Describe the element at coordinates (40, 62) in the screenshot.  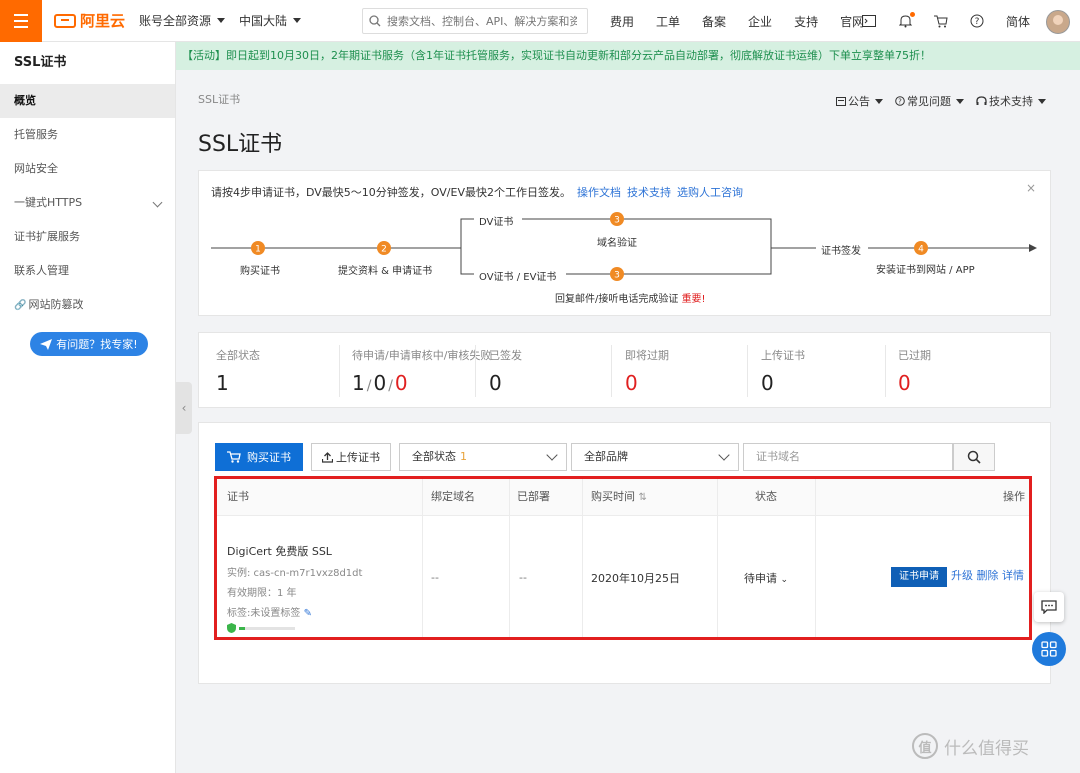
I see `sidebar-title: SSL证书` at that location.